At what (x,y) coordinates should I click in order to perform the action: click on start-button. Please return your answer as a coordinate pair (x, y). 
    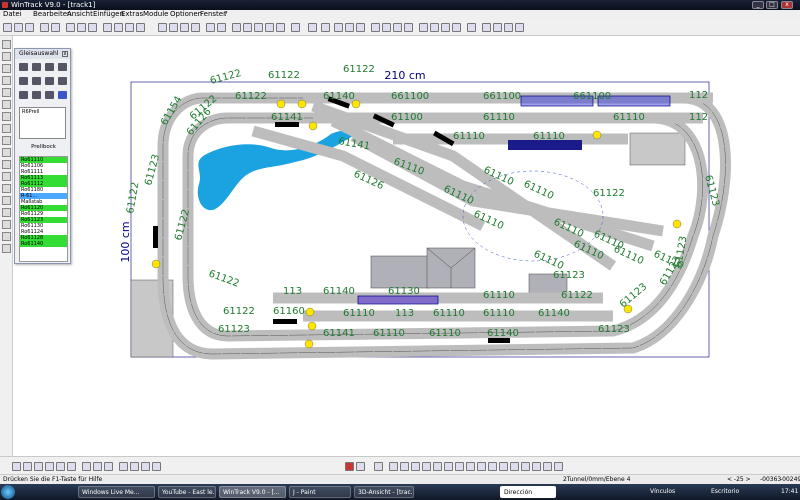
    Looking at the image, I should click on (8, 492).